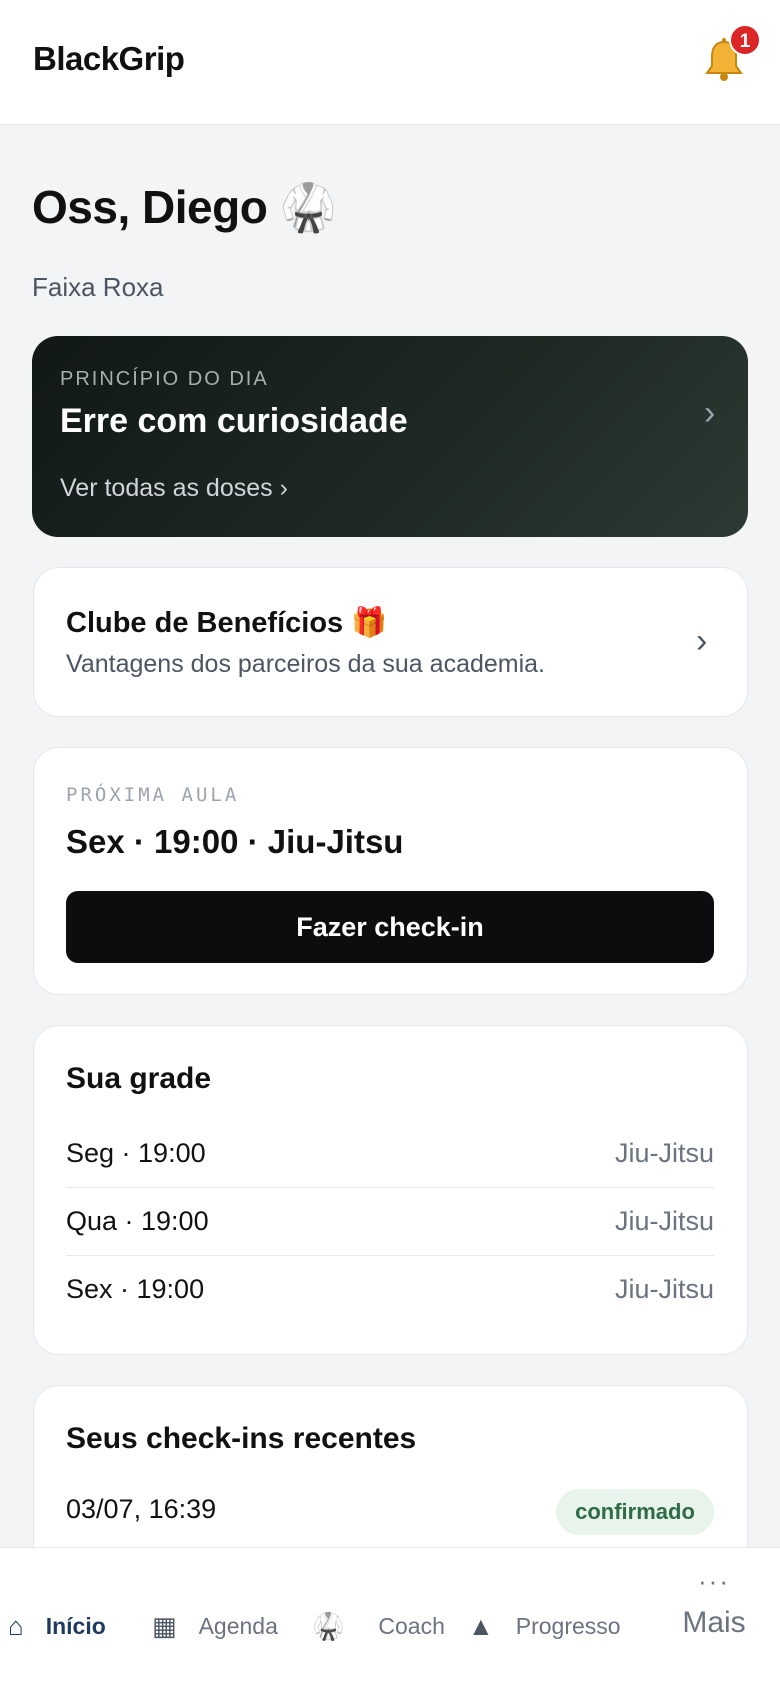  What do you see at coordinates (238, 1625) in the screenshot?
I see `tab-label: Agenda` at bounding box center [238, 1625].